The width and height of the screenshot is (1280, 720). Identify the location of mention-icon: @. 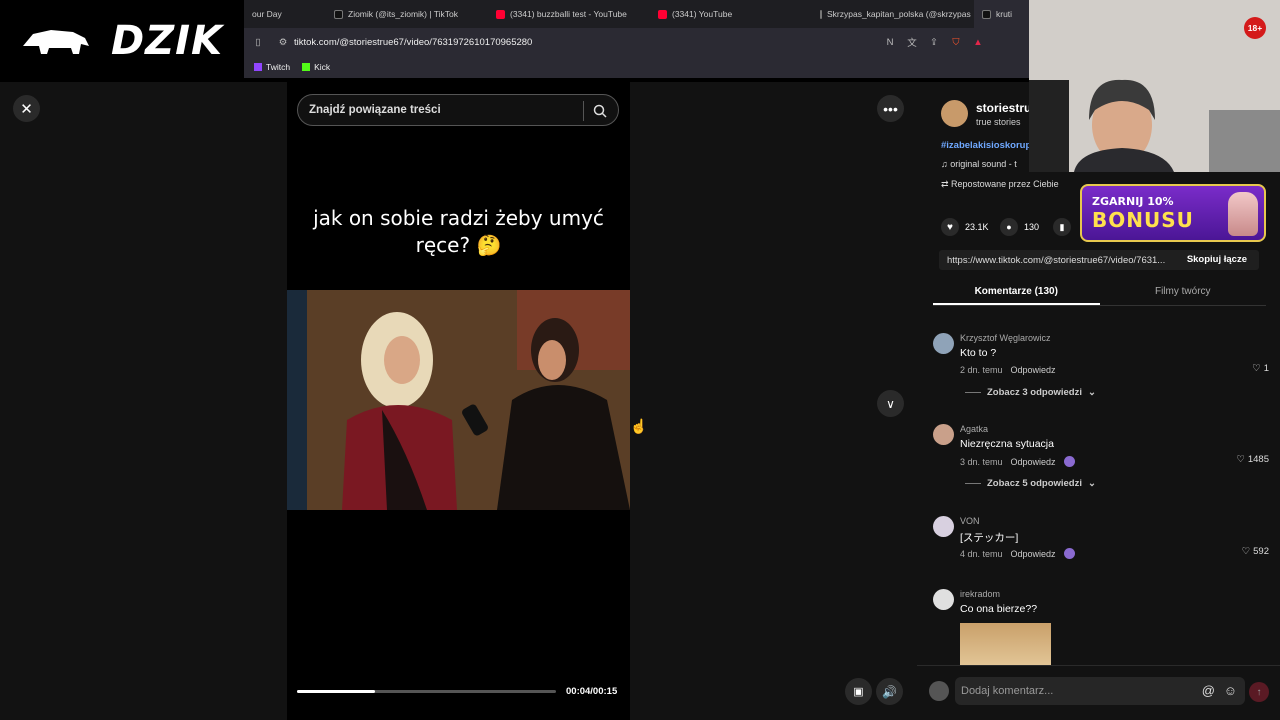
(1208, 690).